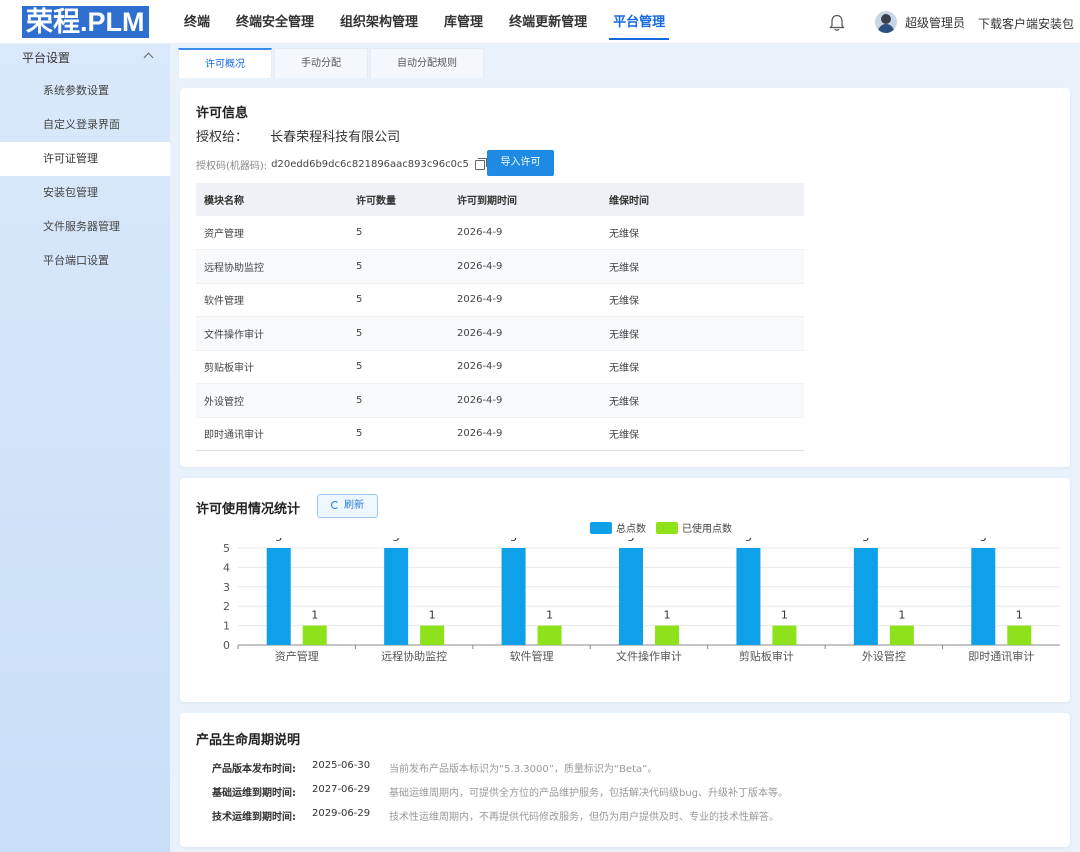  What do you see at coordinates (197, 22) in the screenshot?
I see `nav-item-terminal: 终端` at bounding box center [197, 22].